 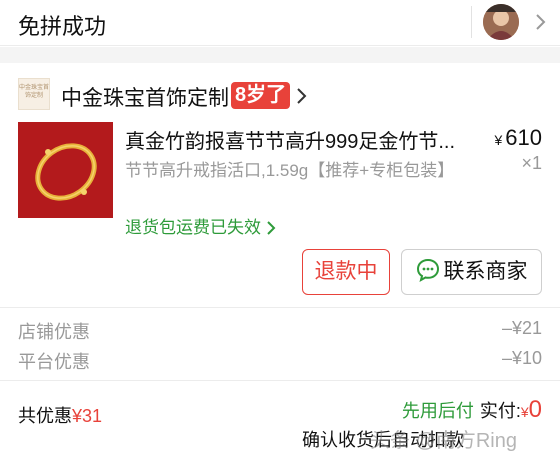 What do you see at coordinates (438, 411) in the screenshot?
I see `pay-later-label: 先用后付` at bounding box center [438, 411].